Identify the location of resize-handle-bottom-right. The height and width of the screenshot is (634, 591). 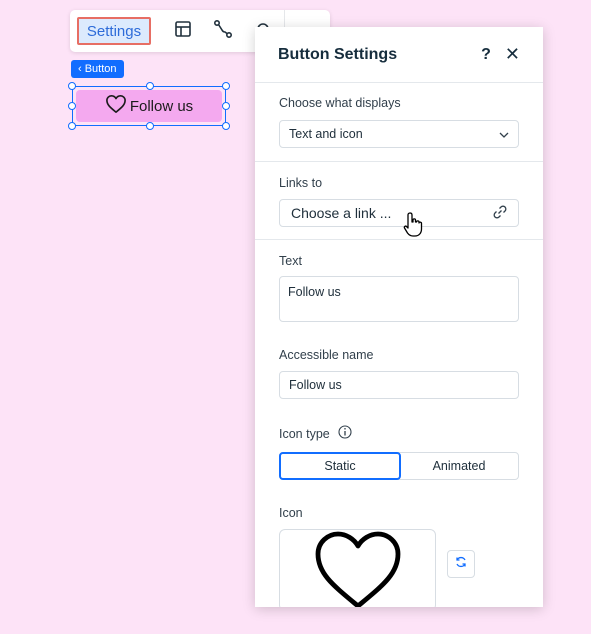
(226, 126).